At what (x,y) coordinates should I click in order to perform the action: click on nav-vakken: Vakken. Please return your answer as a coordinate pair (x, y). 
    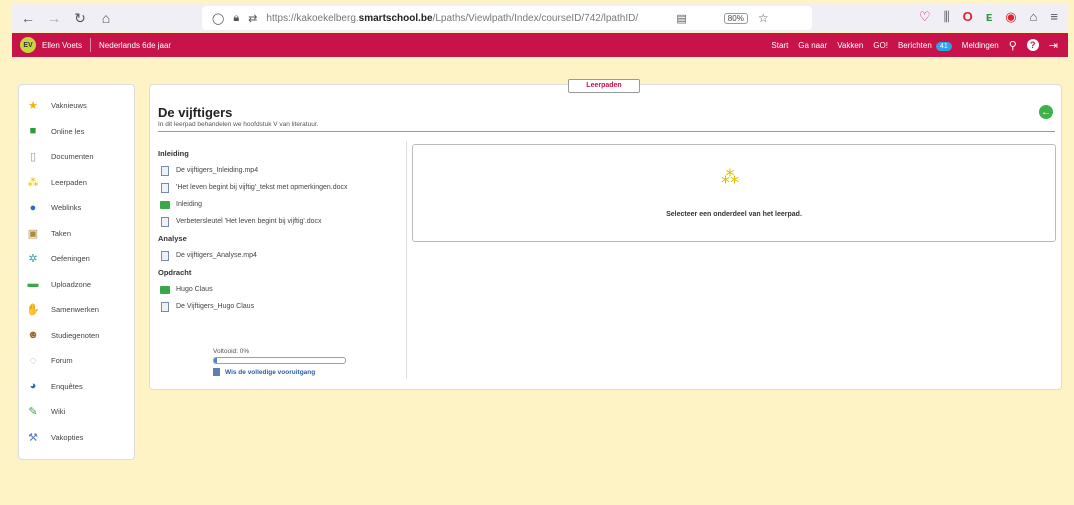
    Looking at the image, I should click on (850, 45).